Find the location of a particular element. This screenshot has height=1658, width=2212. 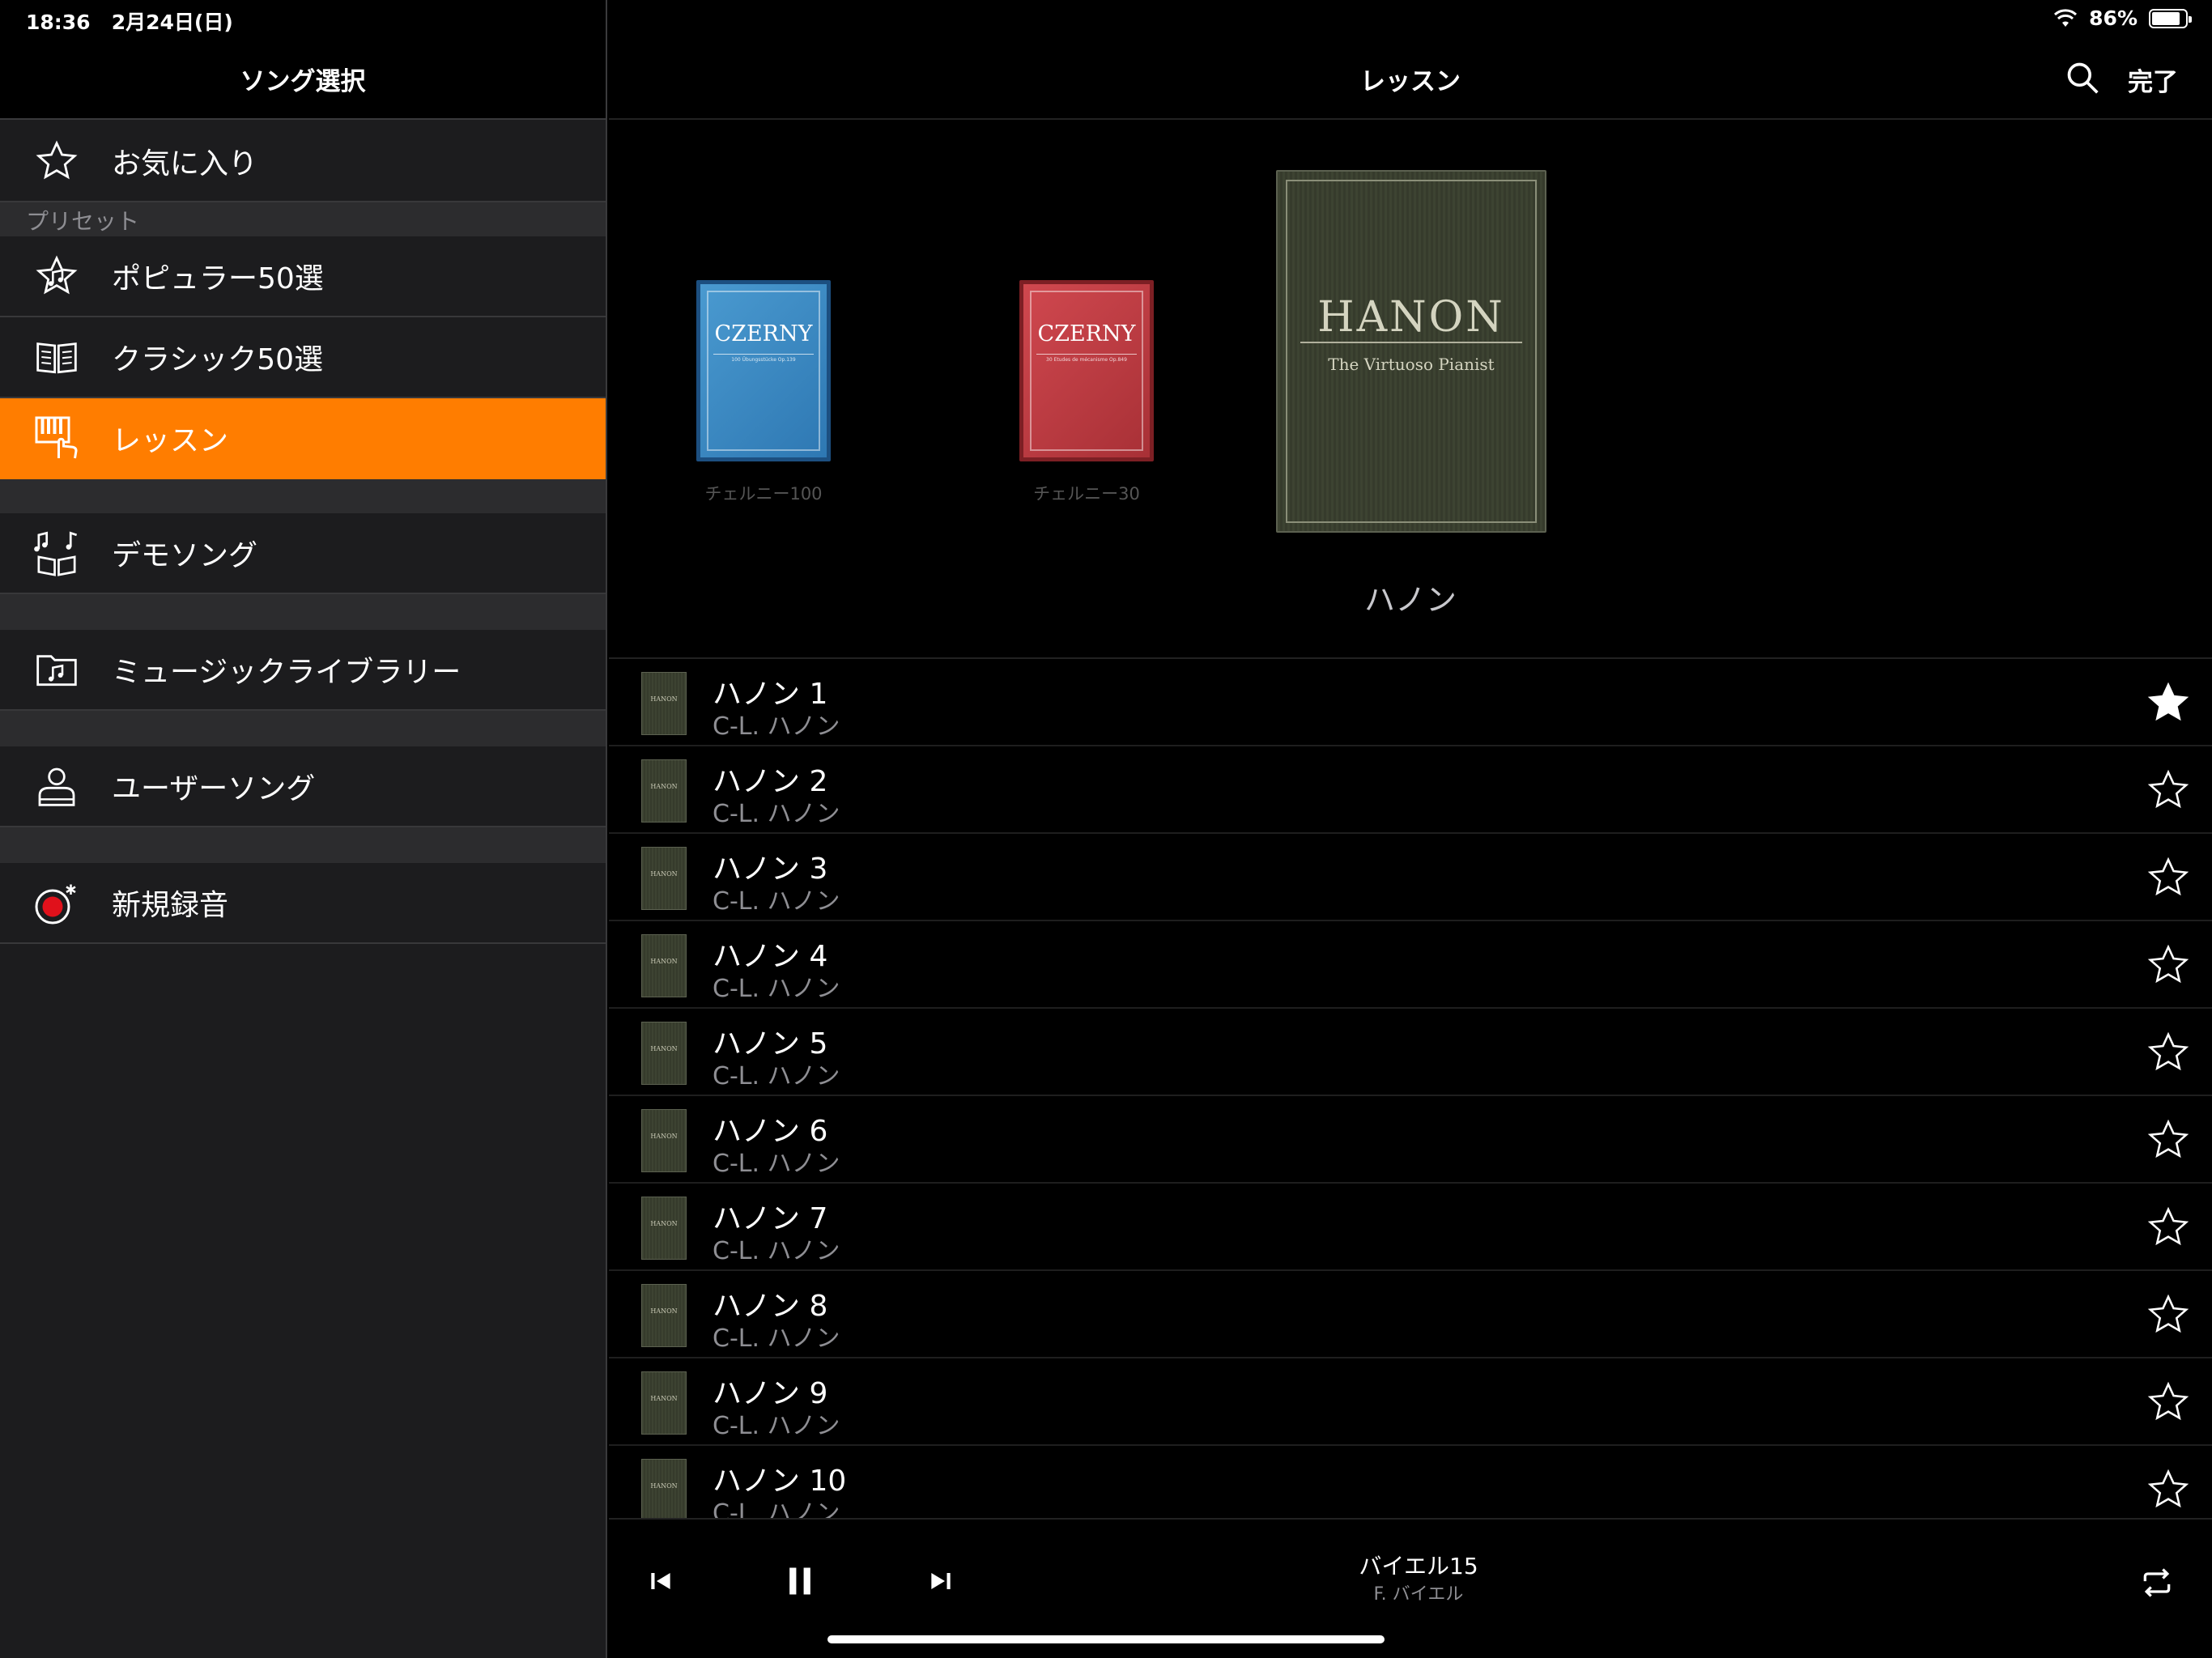

battery-percent: 86% is located at coordinates (2114, 18).